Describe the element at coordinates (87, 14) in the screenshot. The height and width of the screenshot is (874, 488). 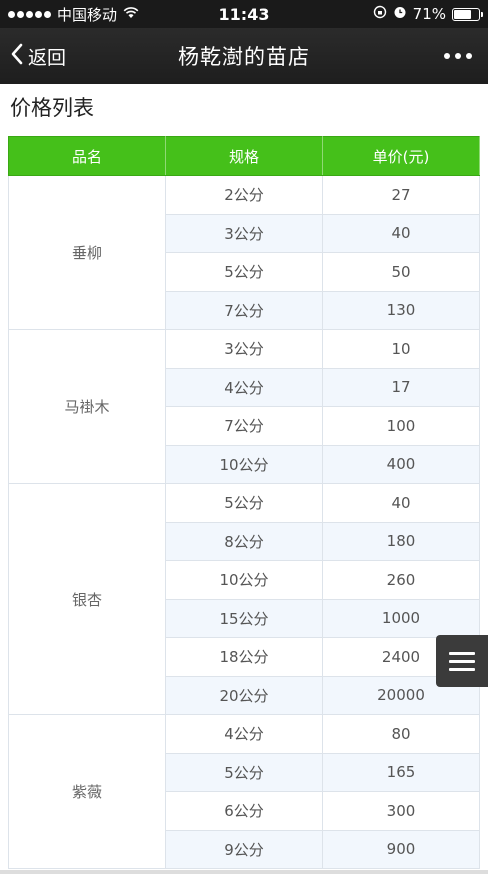
I see `carrier-label: 中国移动` at that location.